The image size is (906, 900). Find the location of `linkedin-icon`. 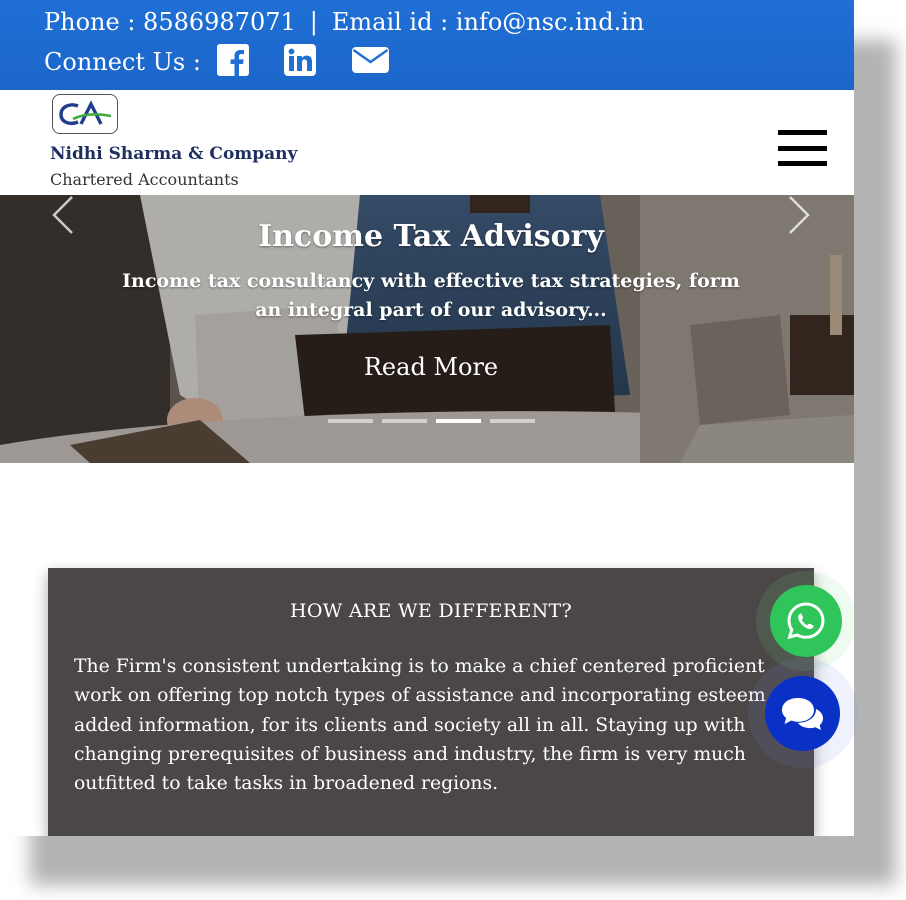

linkedin-icon is located at coordinates (300, 60).